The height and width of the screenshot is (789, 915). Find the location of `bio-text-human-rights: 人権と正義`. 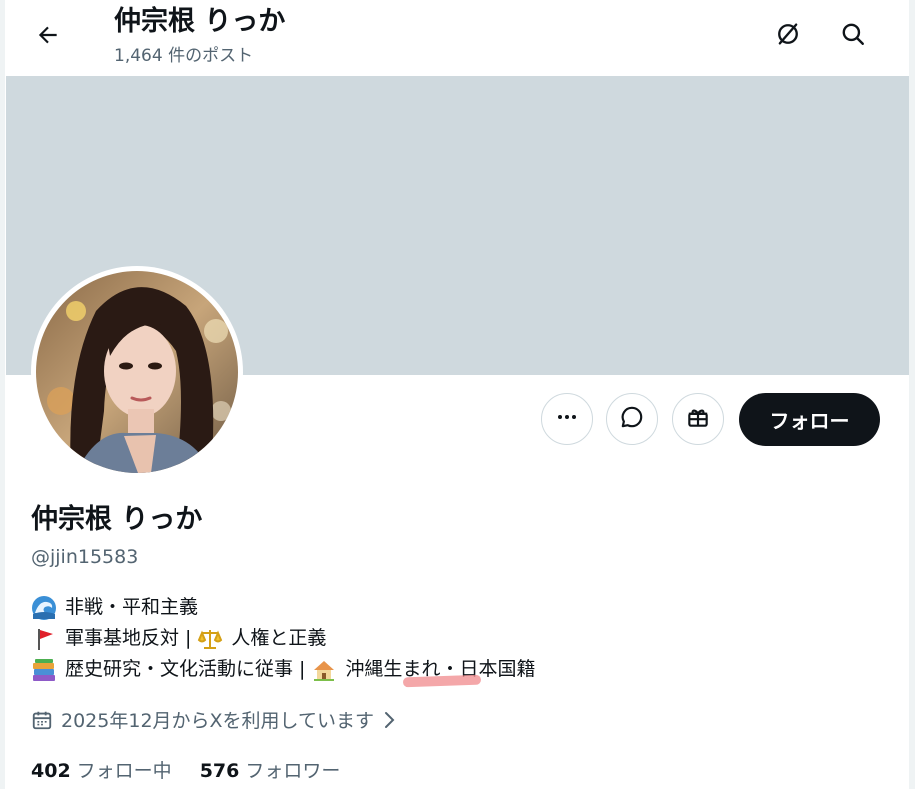

bio-text-human-rights: 人権と正義 is located at coordinates (279, 638).